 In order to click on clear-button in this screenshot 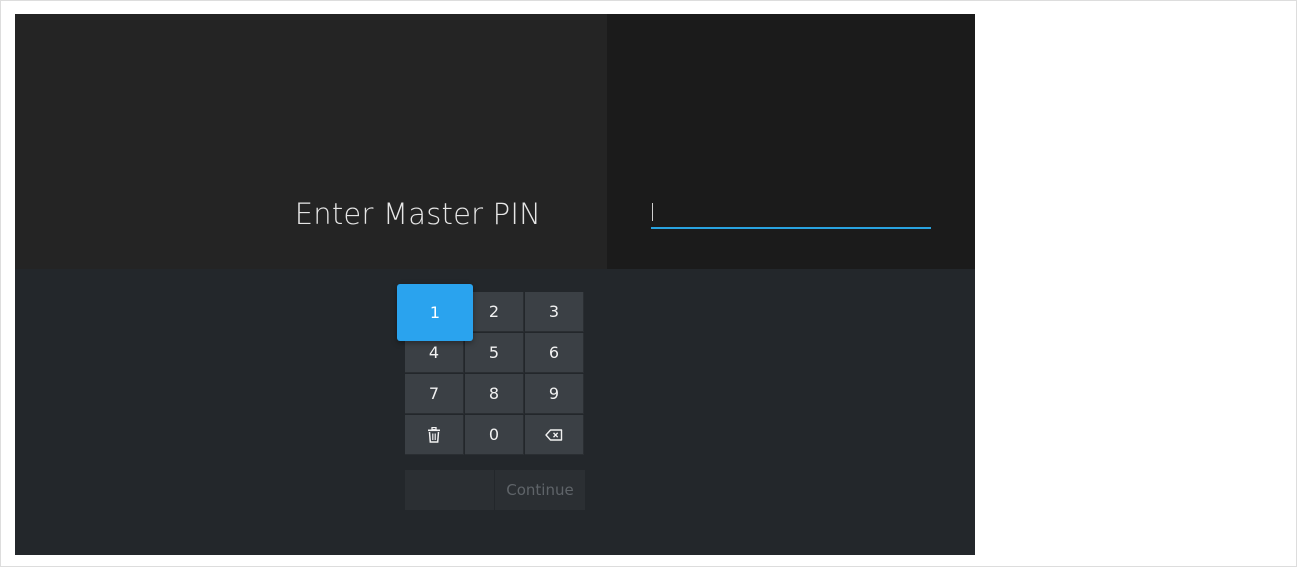, I will do `click(434, 435)`.